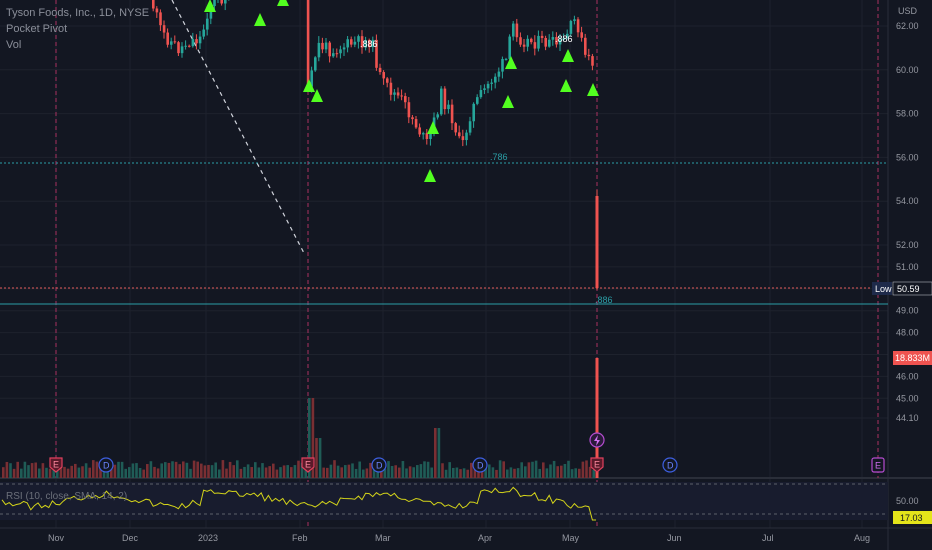 The width and height of the screenshot is (932, 550). What do you see at coordinates (480, 465) in the screenshot?
I see `dividend-marker-4: D` at bounding box center [480, 465].